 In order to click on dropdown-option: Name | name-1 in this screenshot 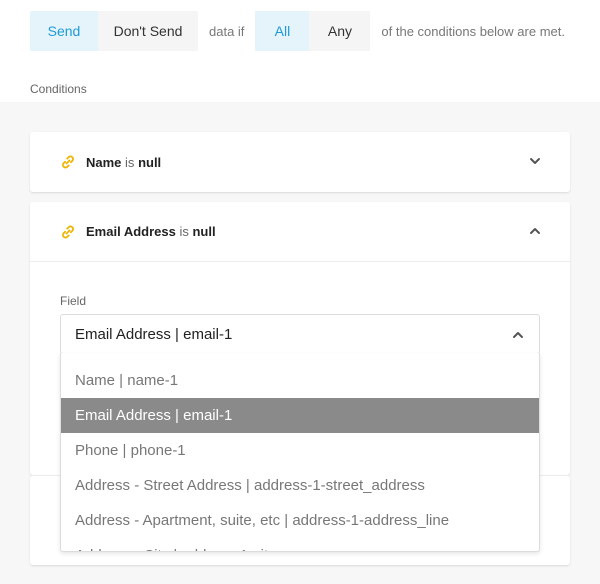, I will do `click(300, 380)`.